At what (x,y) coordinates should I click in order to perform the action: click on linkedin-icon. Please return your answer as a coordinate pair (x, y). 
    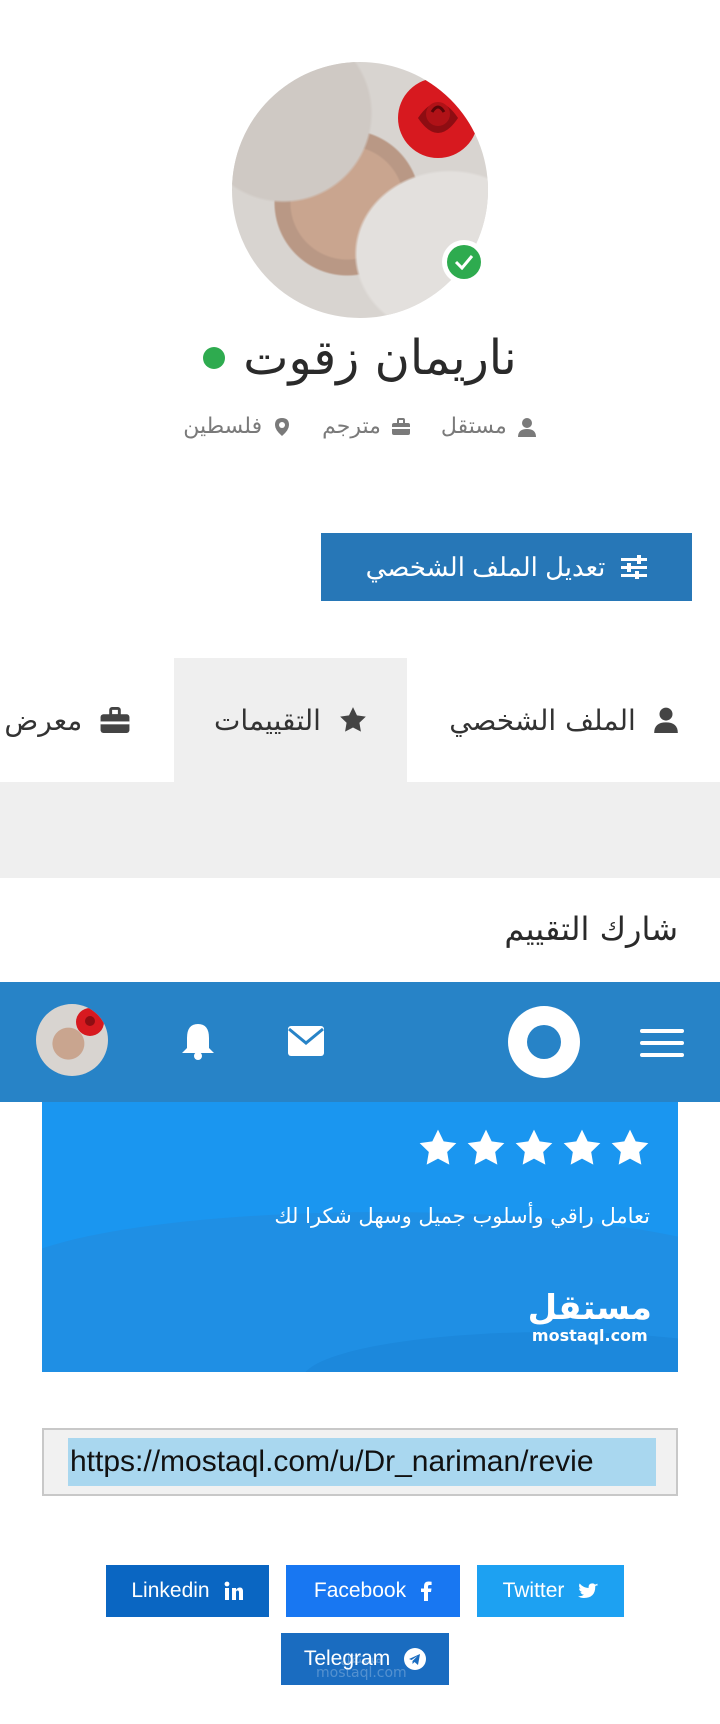
    Looking at the image, I should click on (233, 1590).